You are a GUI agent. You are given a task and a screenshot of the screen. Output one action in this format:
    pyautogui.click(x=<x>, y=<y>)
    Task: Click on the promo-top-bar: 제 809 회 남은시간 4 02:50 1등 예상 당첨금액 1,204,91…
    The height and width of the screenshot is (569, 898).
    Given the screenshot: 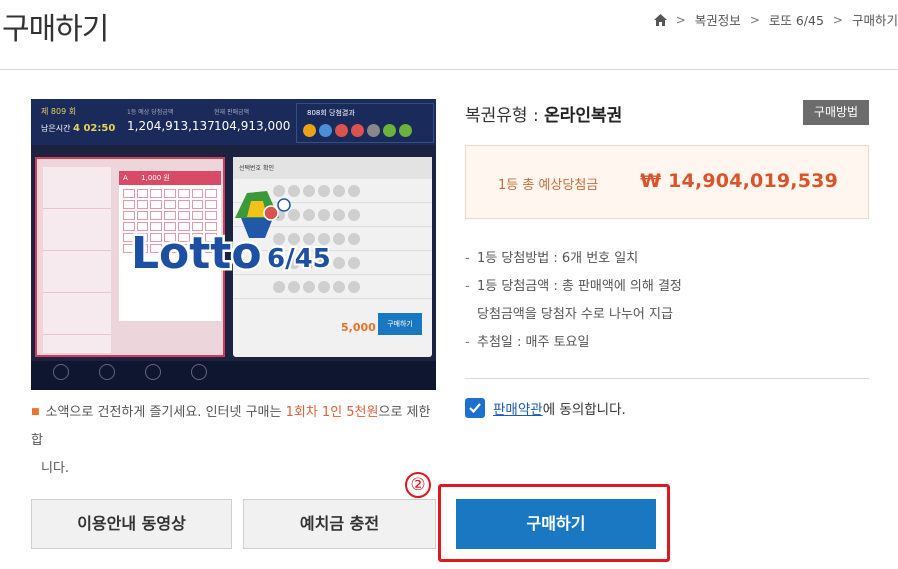 What is the action you would take?
    pyautogui.click(x=233, y=122)
    